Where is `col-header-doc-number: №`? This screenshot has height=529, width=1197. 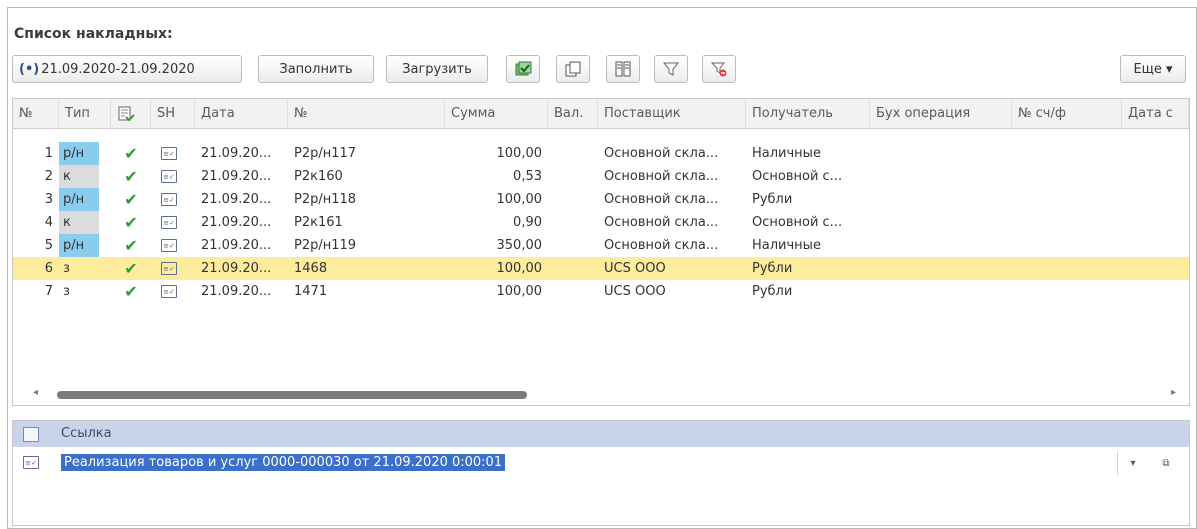 col-header-doc-number: № is located at coordinates (366, 113).